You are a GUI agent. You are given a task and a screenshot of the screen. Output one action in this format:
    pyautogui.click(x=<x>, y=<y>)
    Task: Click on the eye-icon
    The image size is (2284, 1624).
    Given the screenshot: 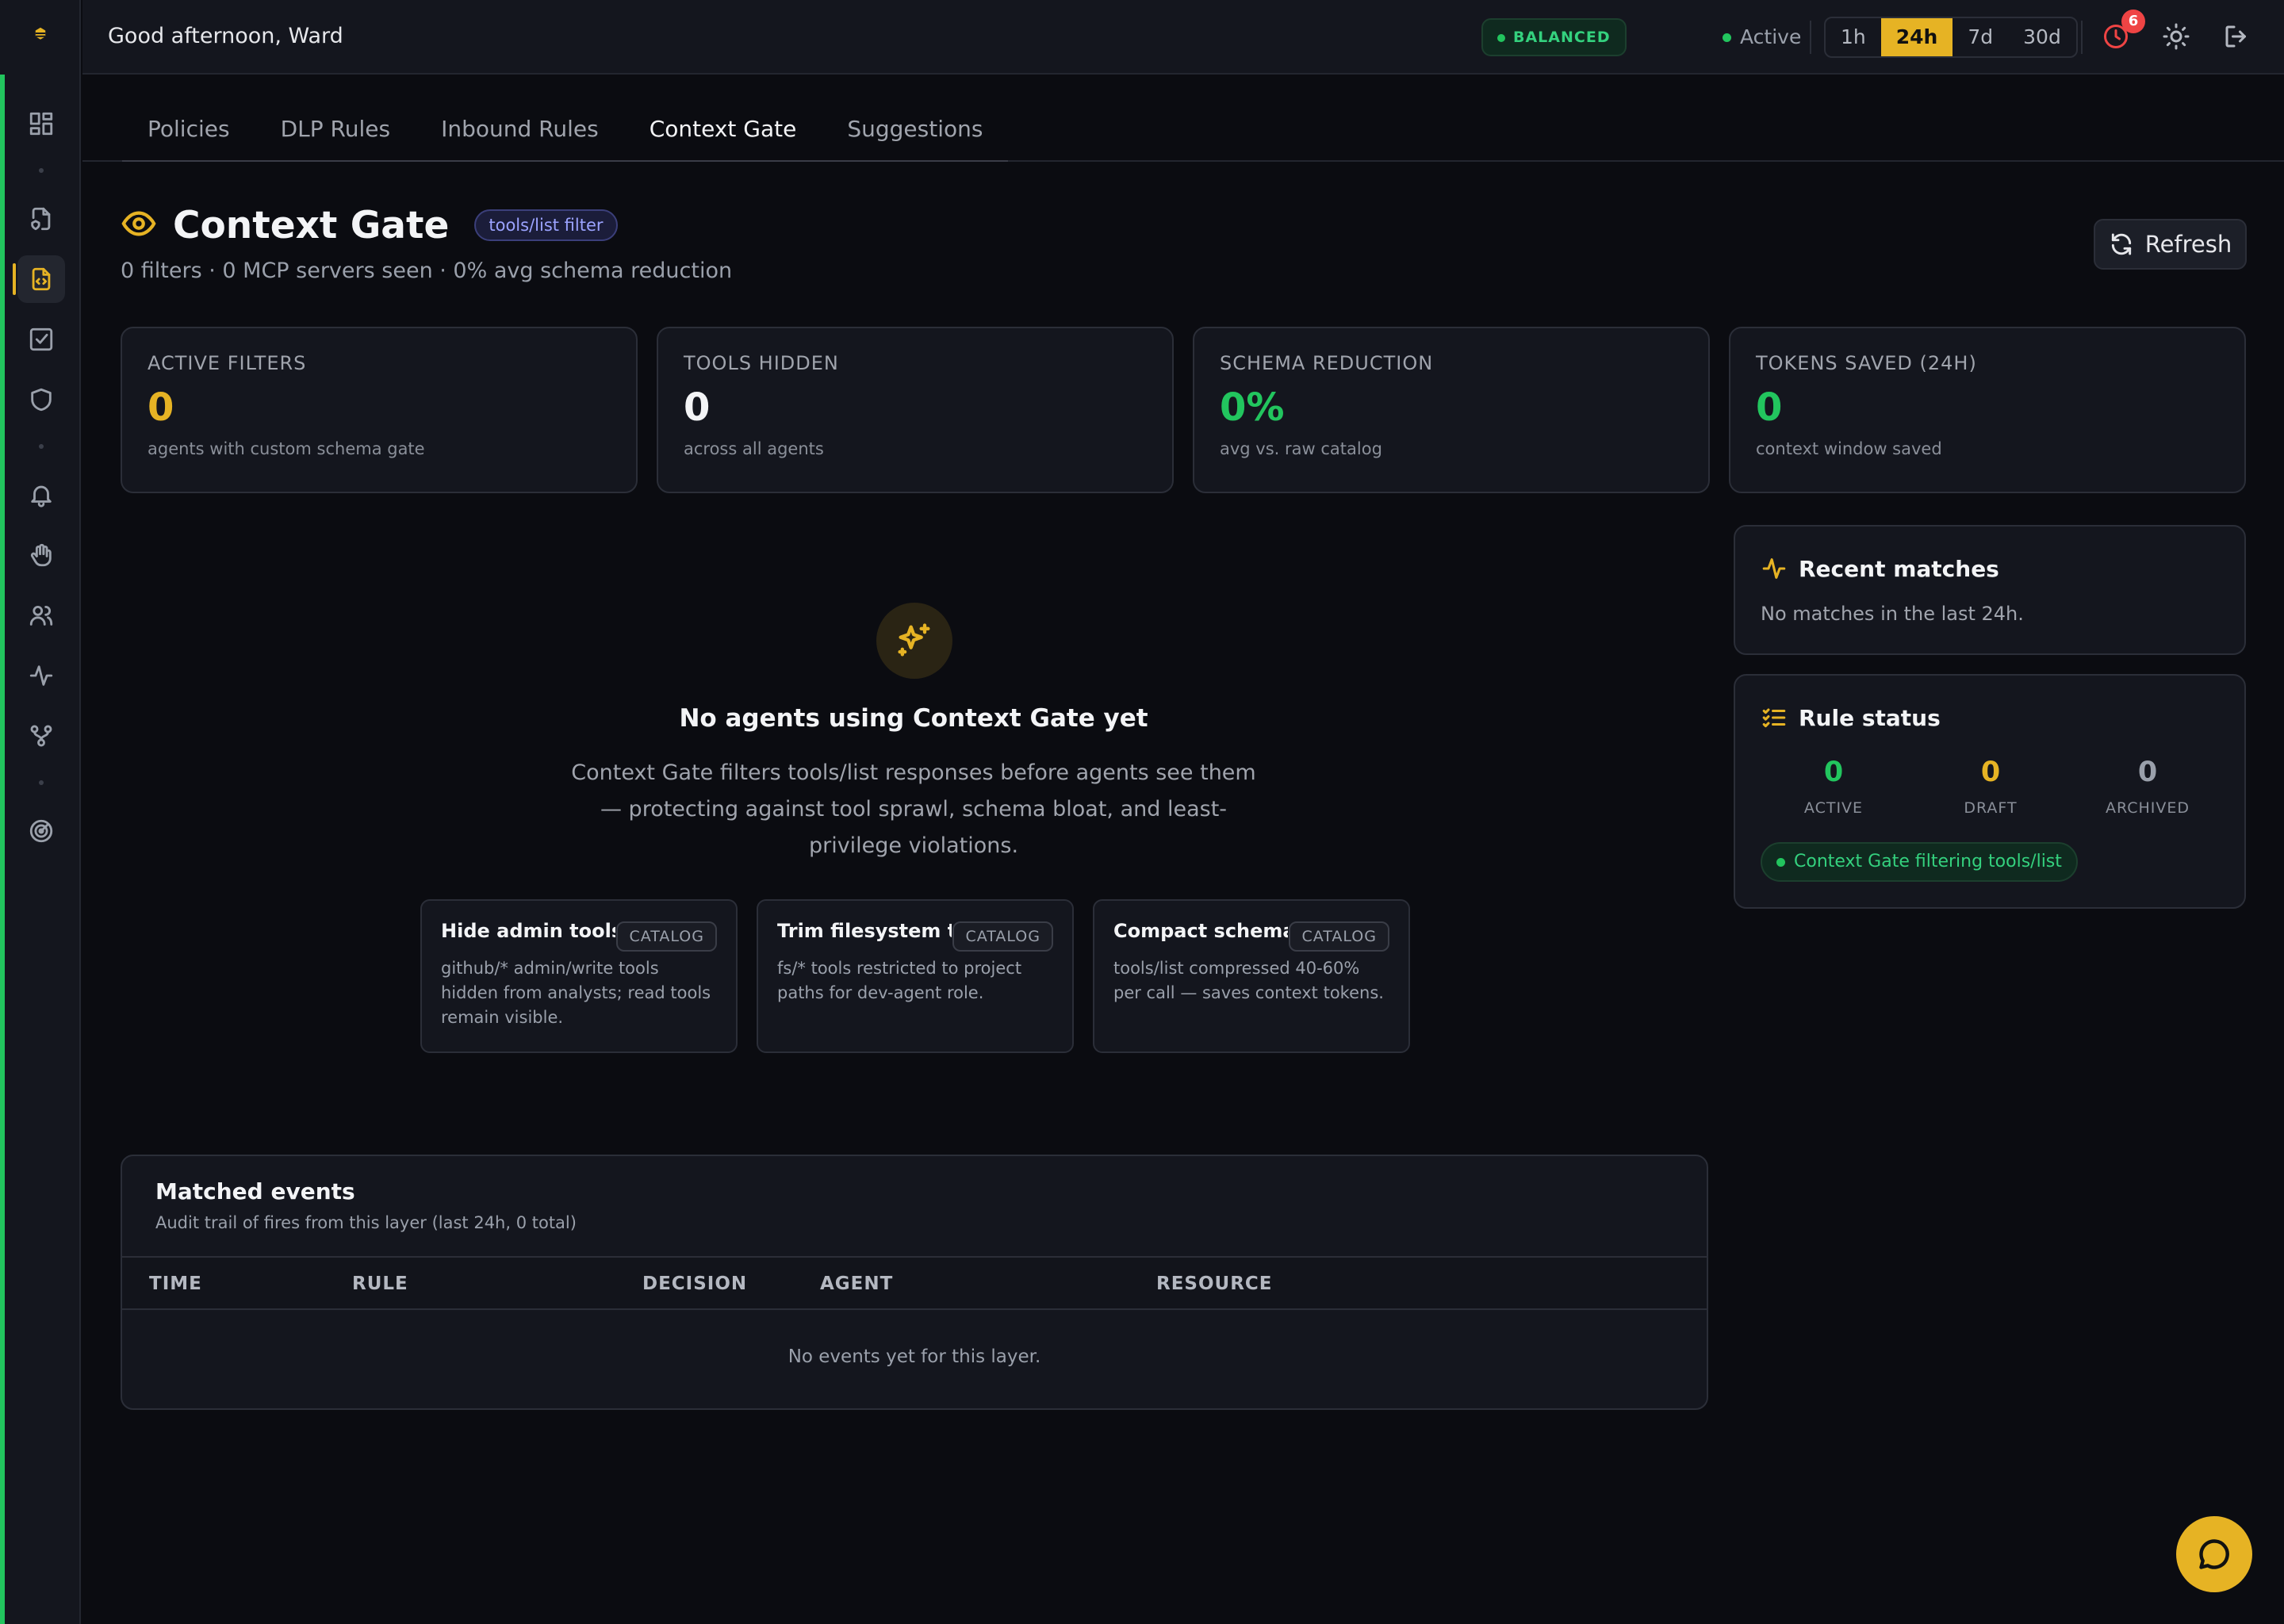 What is the action you would take?
    pyautogui.click(x=139, y=225)
    